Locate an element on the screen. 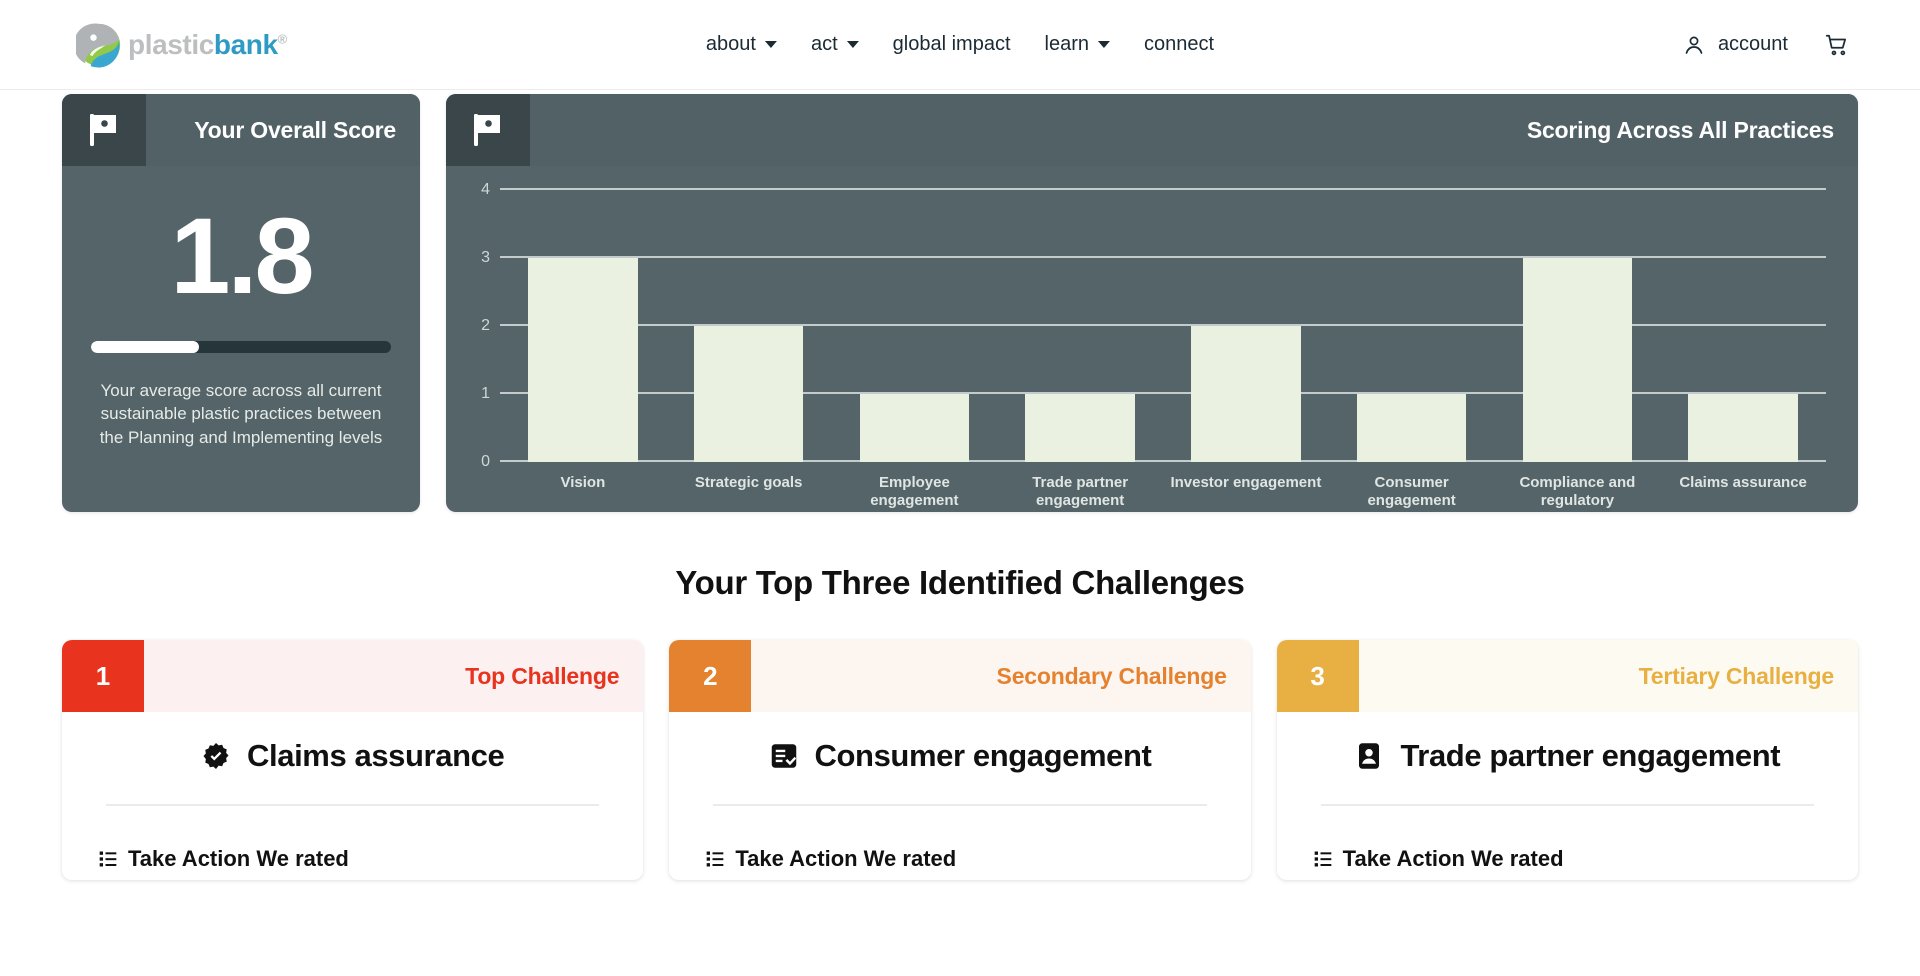  nav-item-connect: connect is located at coordinates (1179, 44).